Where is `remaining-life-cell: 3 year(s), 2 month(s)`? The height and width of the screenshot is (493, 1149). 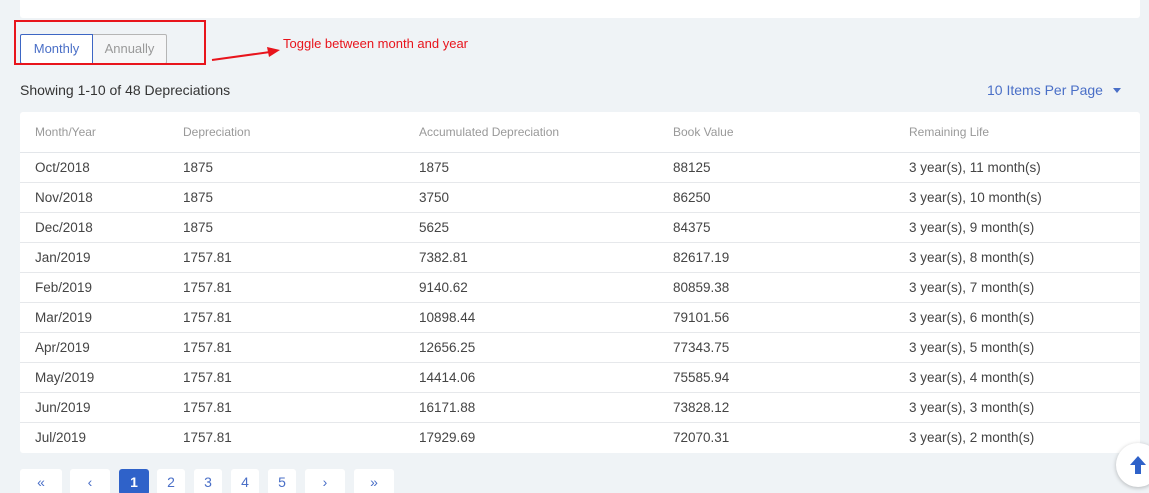
remaining-life-cell: 3 year(s), 2 month(s) is located at coordinates (972, 437).